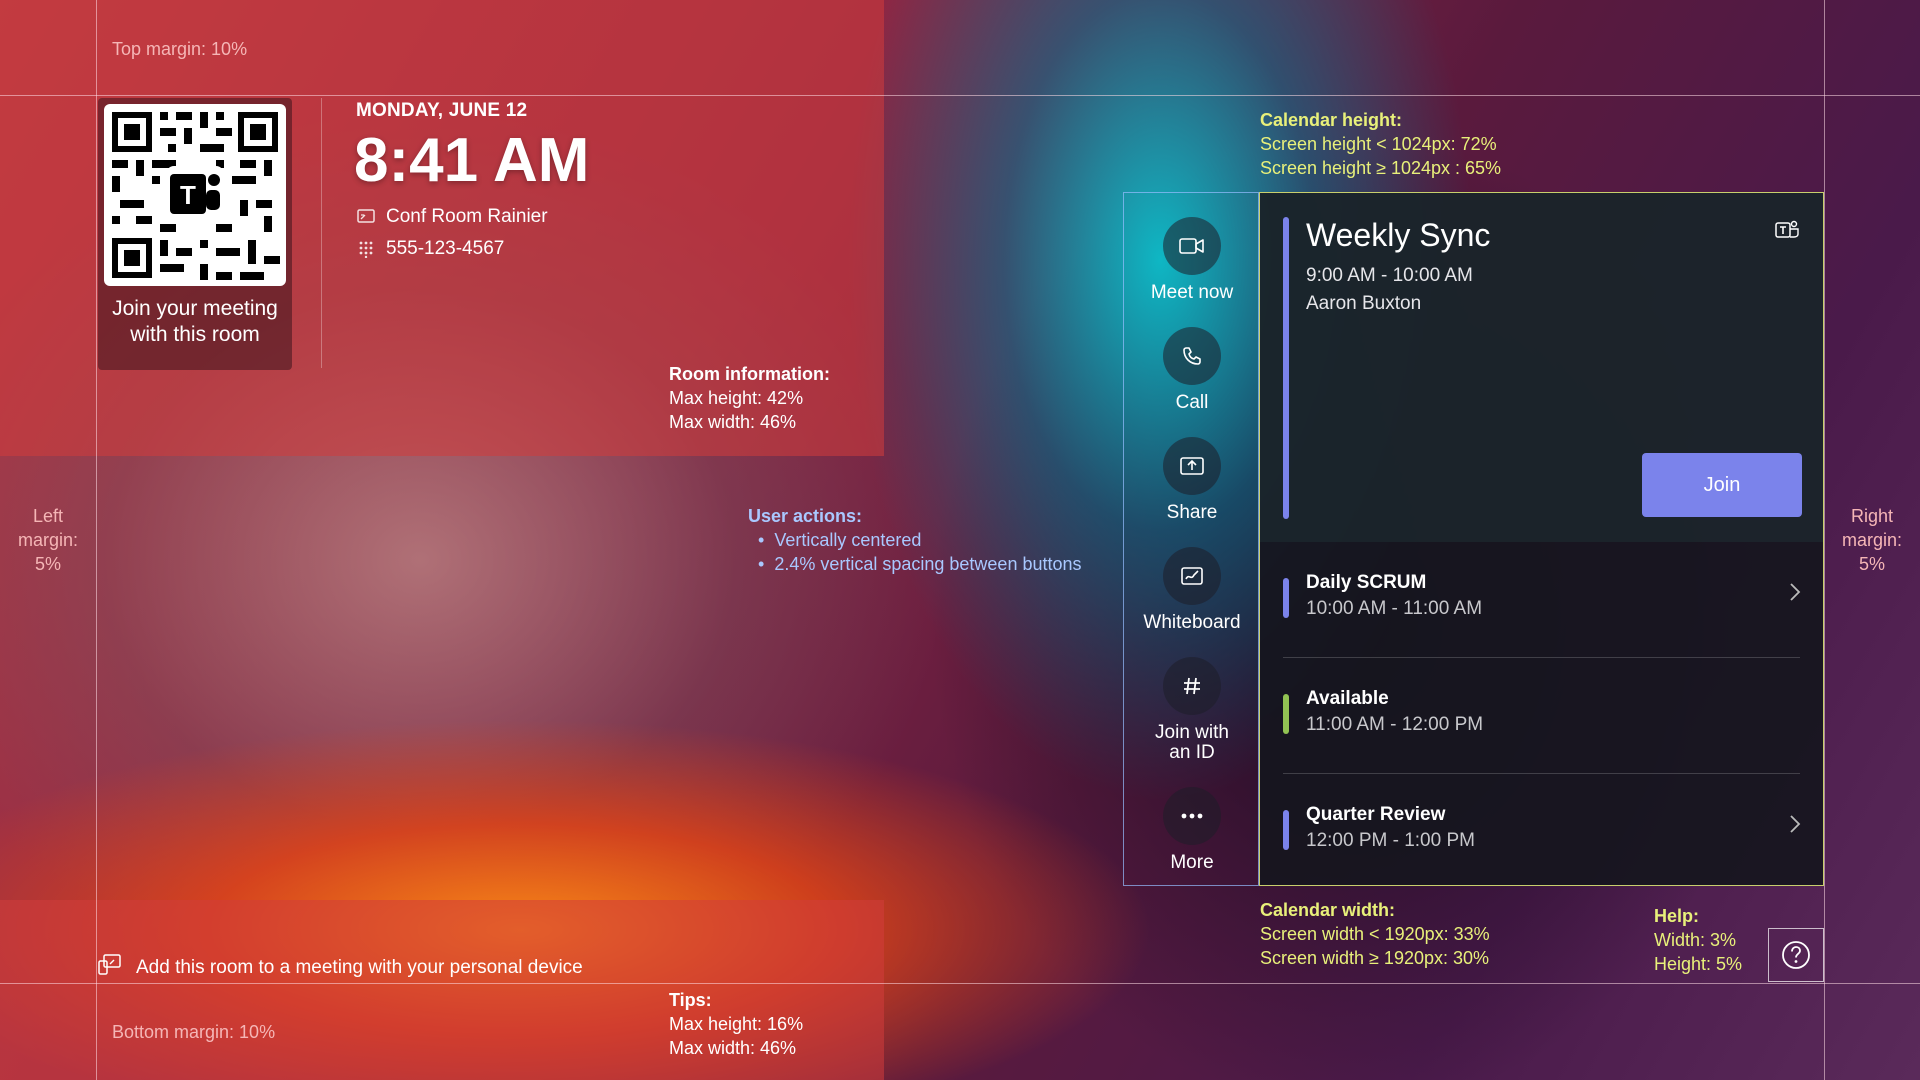  Describe the element at coordinates (1787, 230) in the screenshot. I see `teams-icon` at that location.